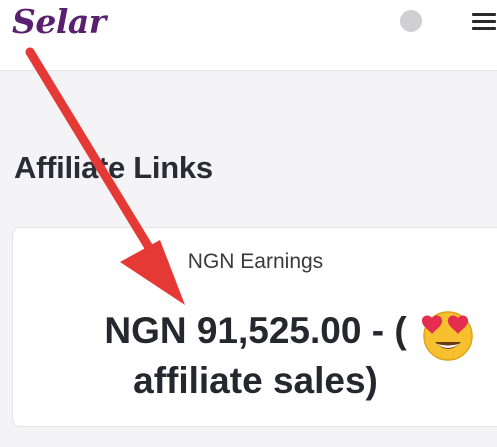 The image size is (497, 447). What do you see at coordinates (447, 336) in the screenshot?
I see `heart-eyes-emoji-icon` at bounding box center [447, 336].